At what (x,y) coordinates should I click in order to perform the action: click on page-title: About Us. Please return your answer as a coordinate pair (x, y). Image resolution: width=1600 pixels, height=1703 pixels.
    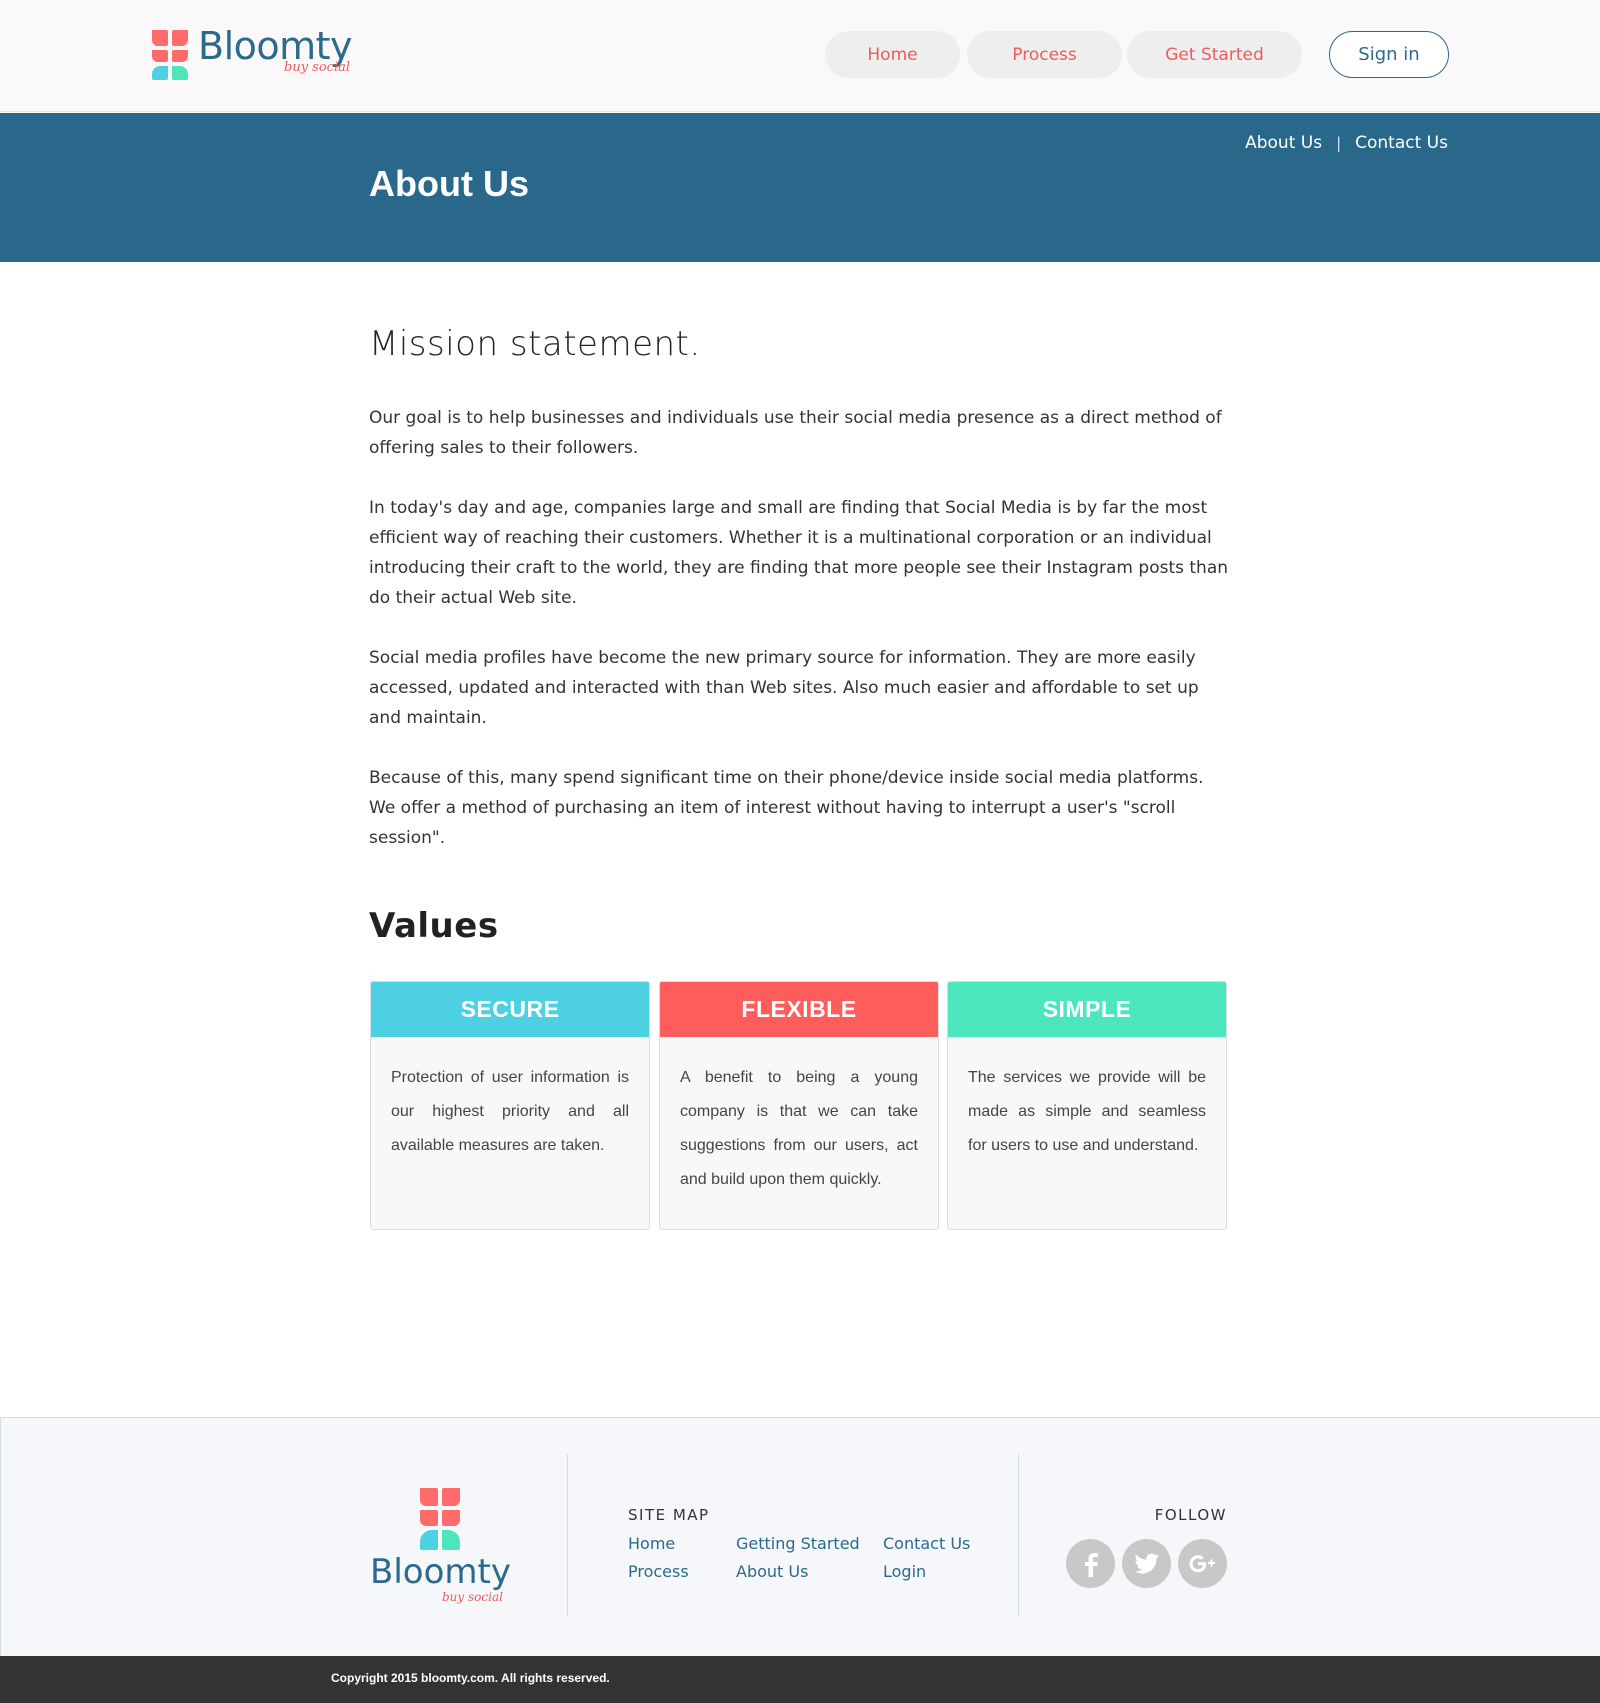
    Looking at the image, I should click on (449, 183).